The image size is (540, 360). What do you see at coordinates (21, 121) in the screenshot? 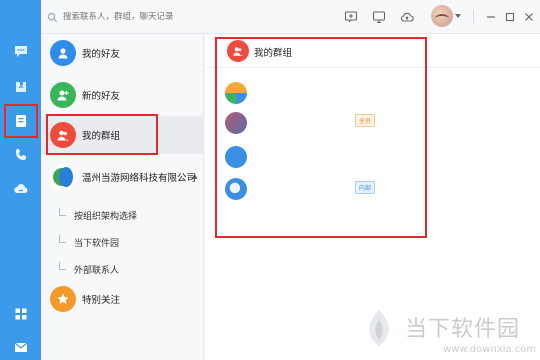
I see `contacts-nav-highlight-box` at bounding box center [21, 121].